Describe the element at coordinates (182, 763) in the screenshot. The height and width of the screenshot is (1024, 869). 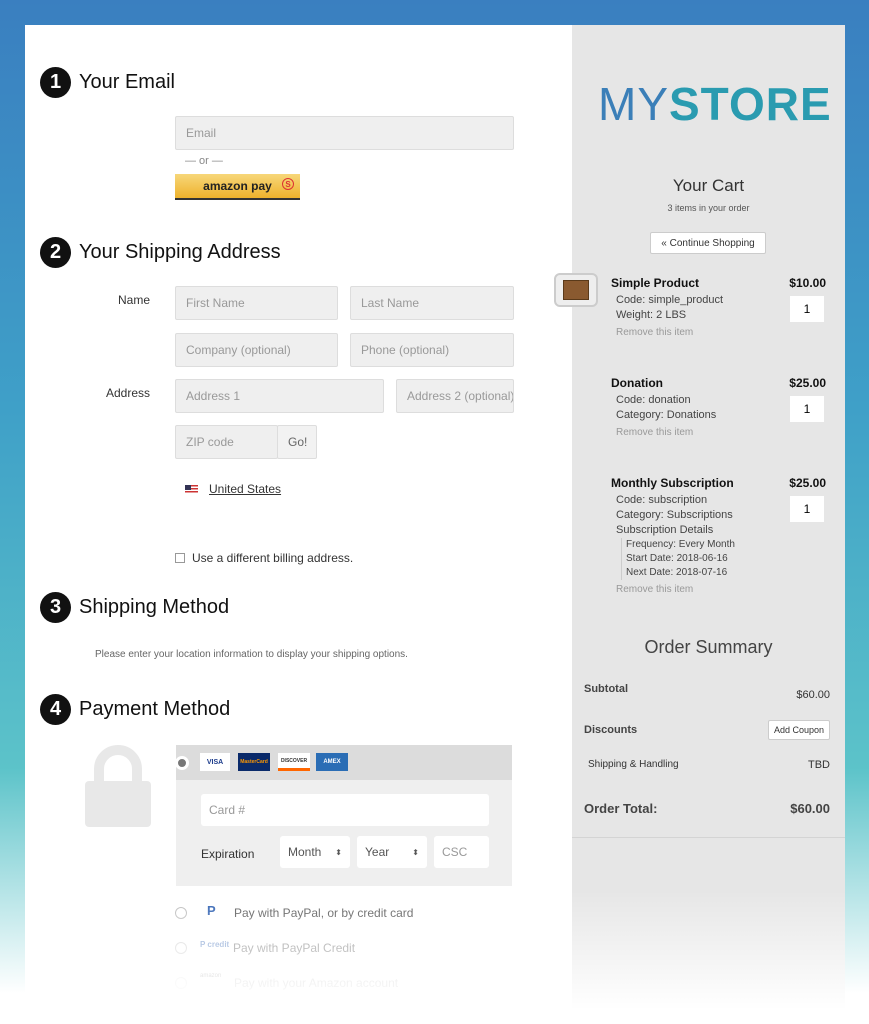
I see `card-radio` at that location.